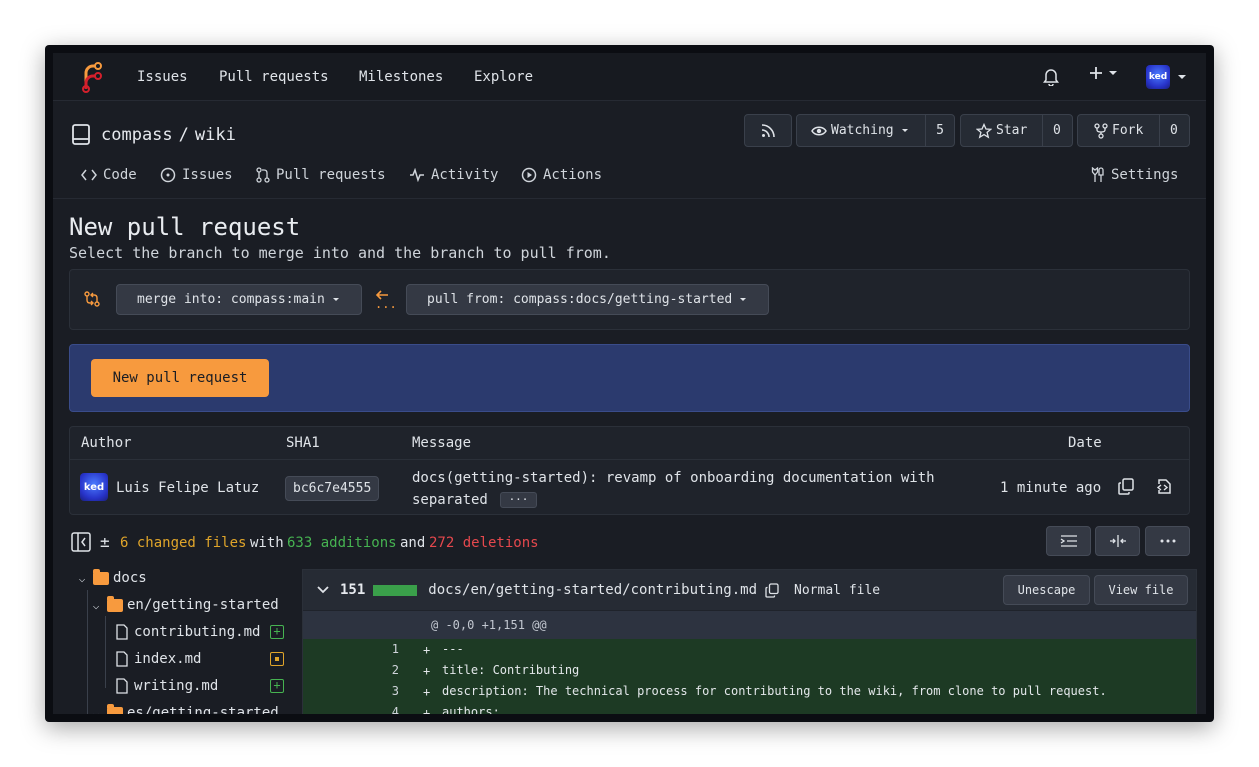 The height and width of the screenshot is (767, 1259). I want to click on plus-icon, so click(1096, 73).